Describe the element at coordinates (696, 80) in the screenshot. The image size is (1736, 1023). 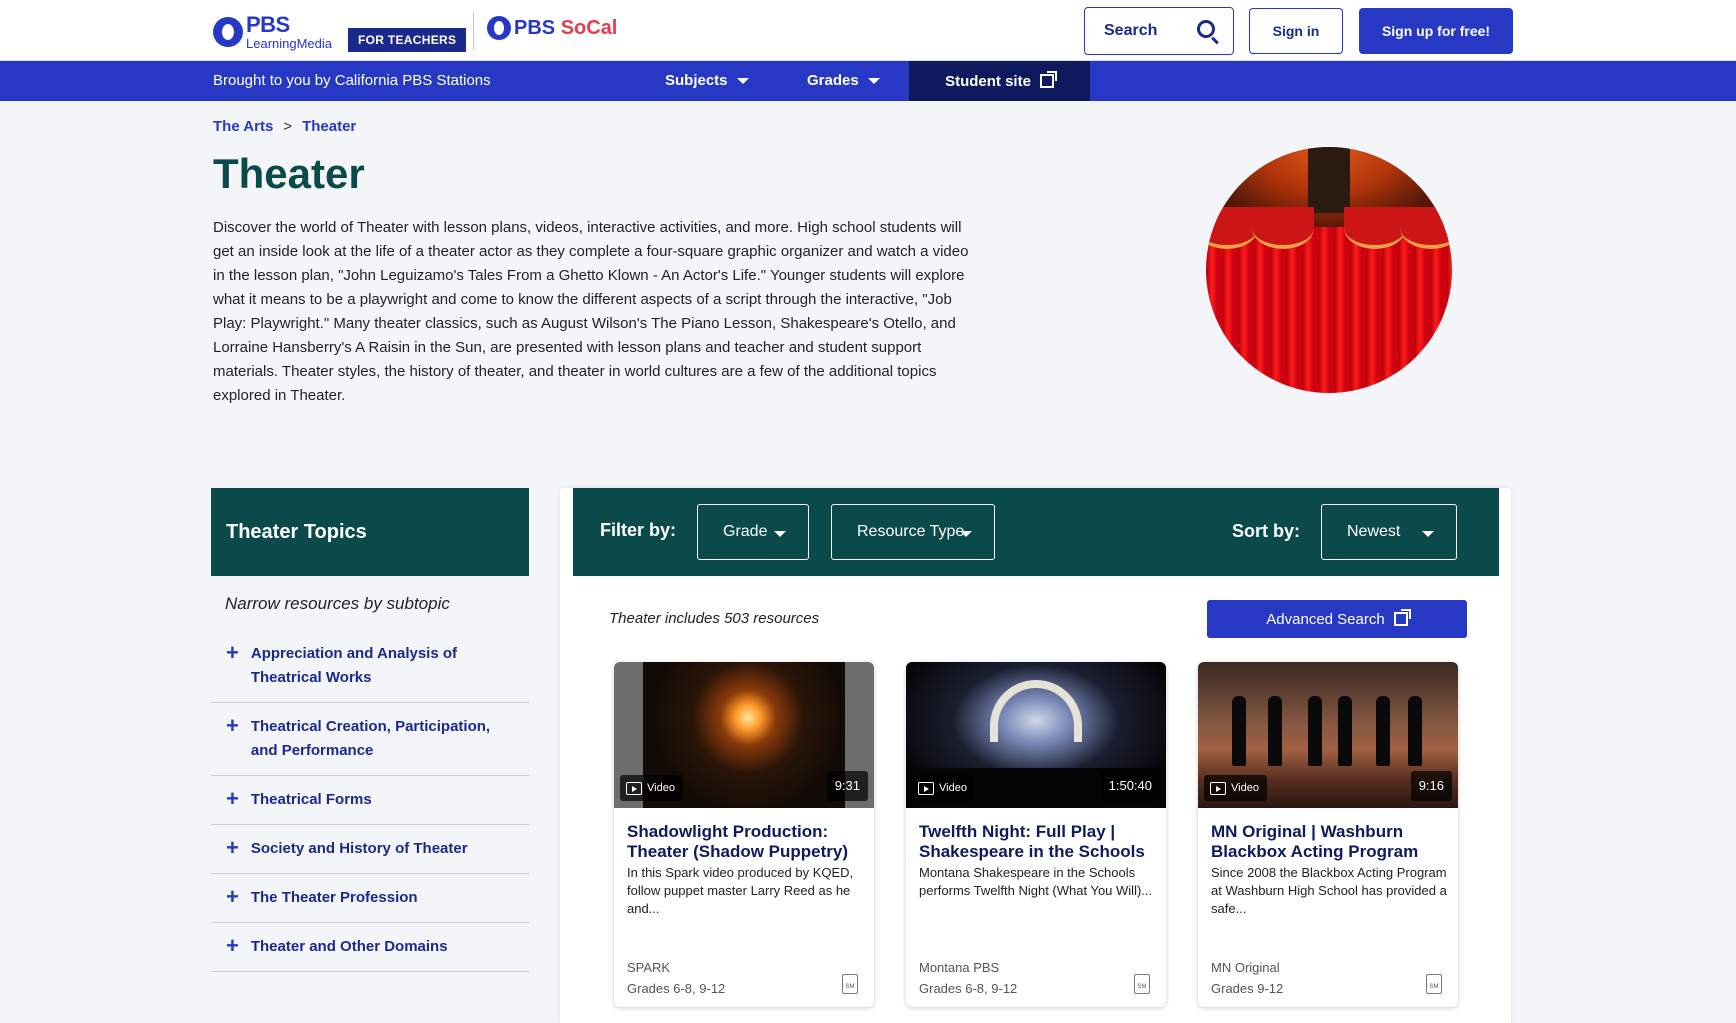
I see `nav-subjects-label: Subjects` at that location.